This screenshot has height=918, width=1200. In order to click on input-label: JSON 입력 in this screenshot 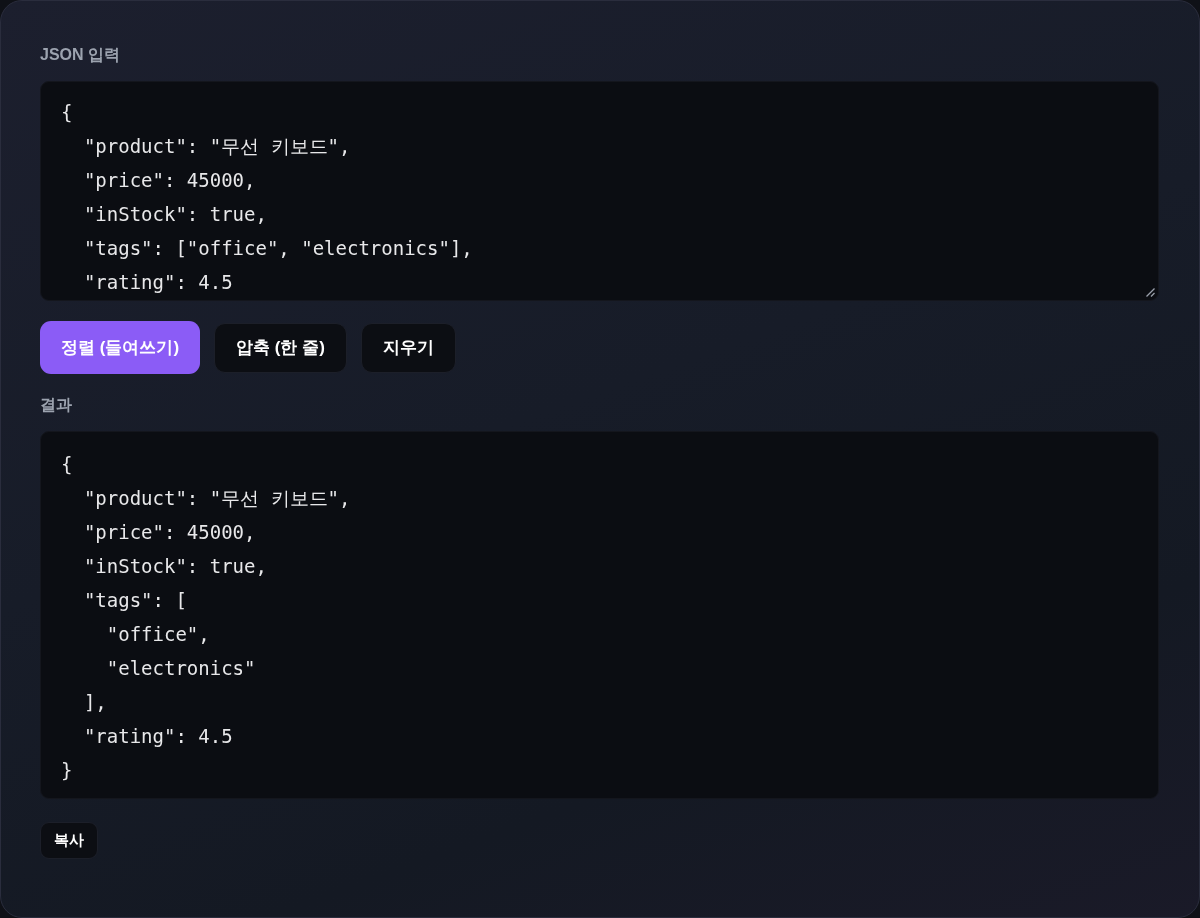, I will do `click(80, 55)`.